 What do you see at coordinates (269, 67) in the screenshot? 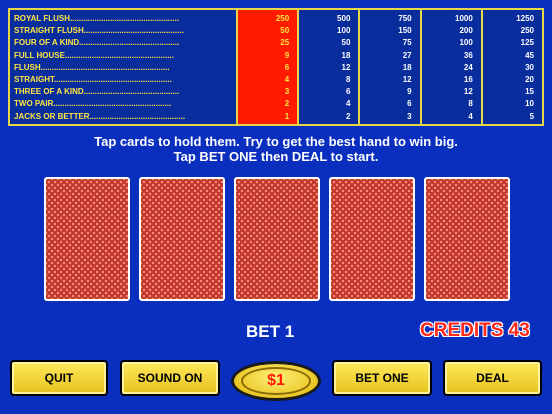
I see `paytable-column-bet-1: 250 50 25 9 6 4 3 2 1` at bounding box center [269, 67].